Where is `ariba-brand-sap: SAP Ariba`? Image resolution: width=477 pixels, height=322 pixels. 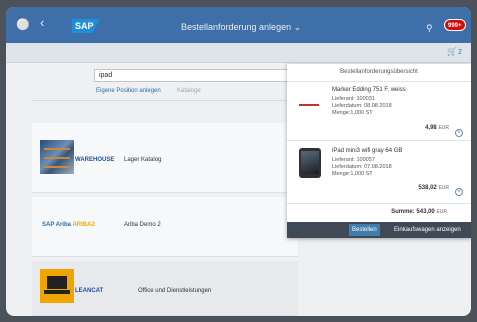
ariba-brand-sap: SAP Ariba is located at coordinates (57, 225).